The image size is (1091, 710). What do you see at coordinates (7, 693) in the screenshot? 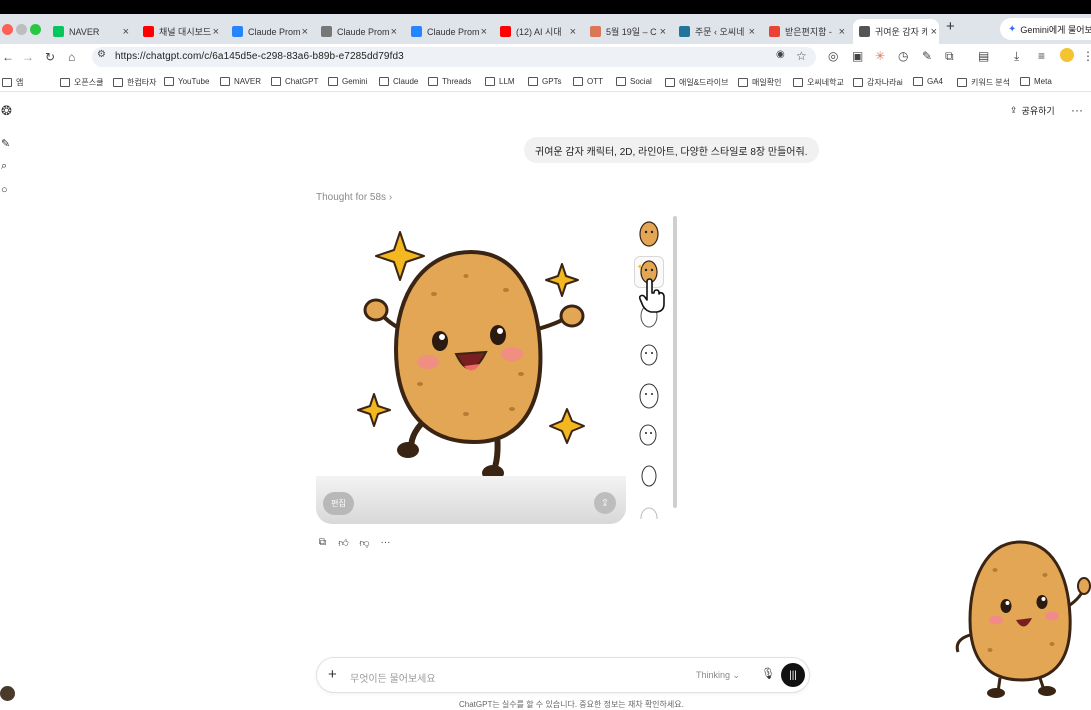
I see `user-avatar` at bounding box center [7, 693].